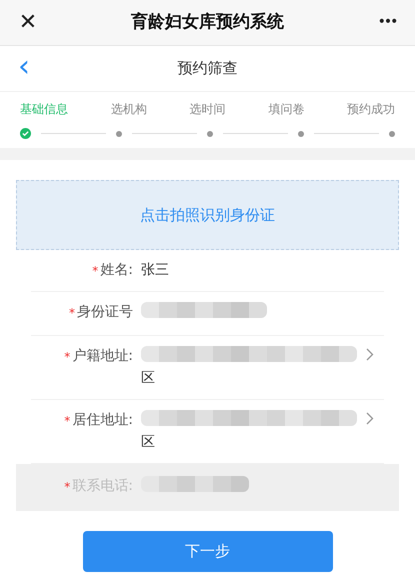 This screenshot has width=415, height=580. I want to click on step-label: 填问卷, so click(286, 109).